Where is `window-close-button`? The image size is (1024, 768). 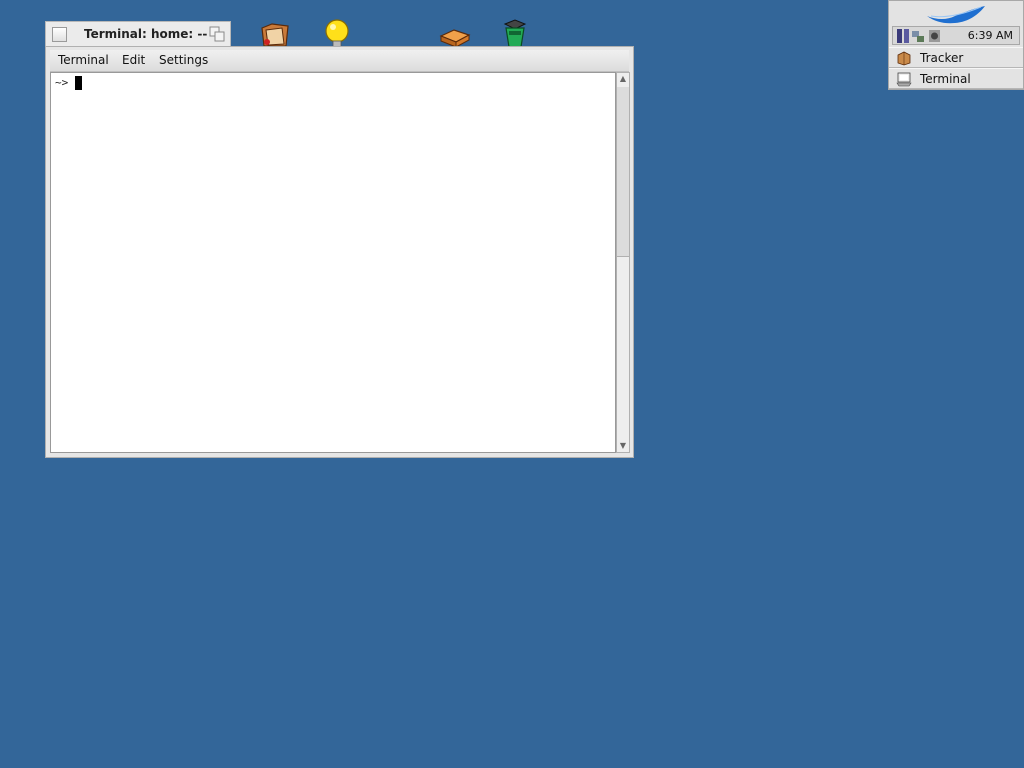 window-close-button is located at coordinates (59, 34).